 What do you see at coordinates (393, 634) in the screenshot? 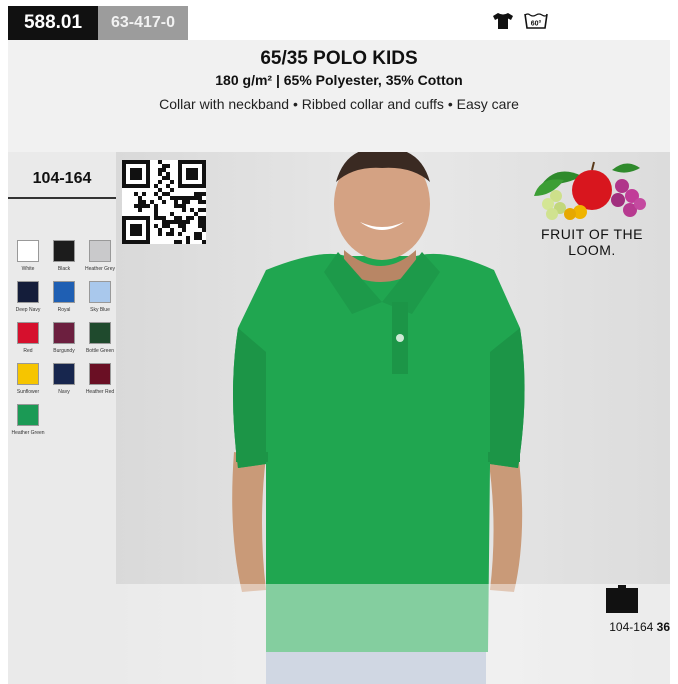
I see `photo-overlay` at bounding box center [393, 634].